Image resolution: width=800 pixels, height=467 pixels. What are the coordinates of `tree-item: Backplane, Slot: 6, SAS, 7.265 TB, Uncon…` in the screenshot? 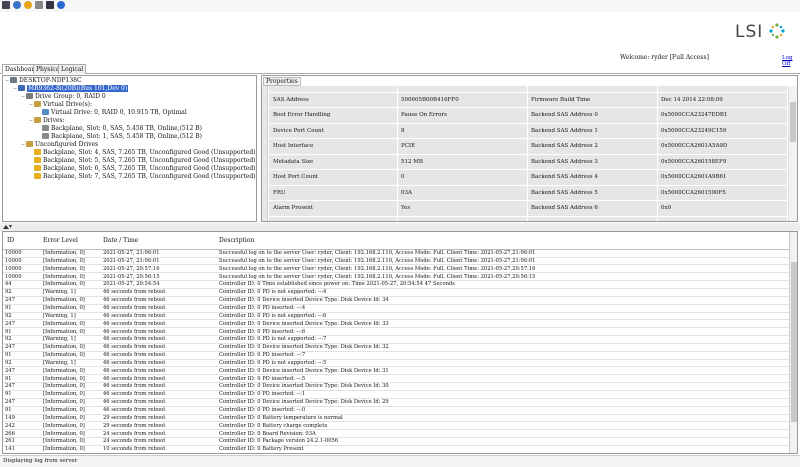 It's located at (142, 169).